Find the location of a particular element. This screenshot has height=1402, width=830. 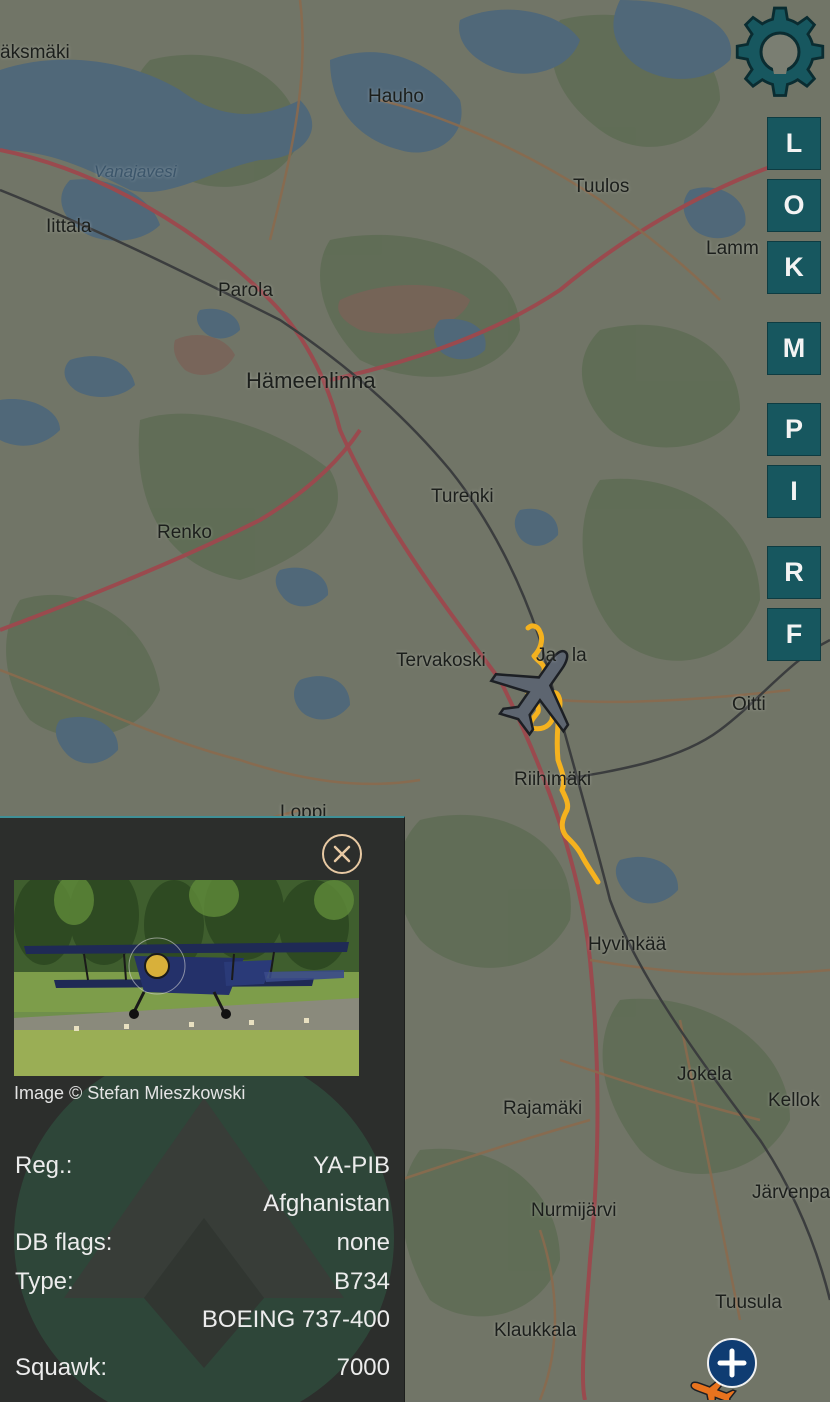

place-oitti: Oitti is located at coordinates (749, 704).